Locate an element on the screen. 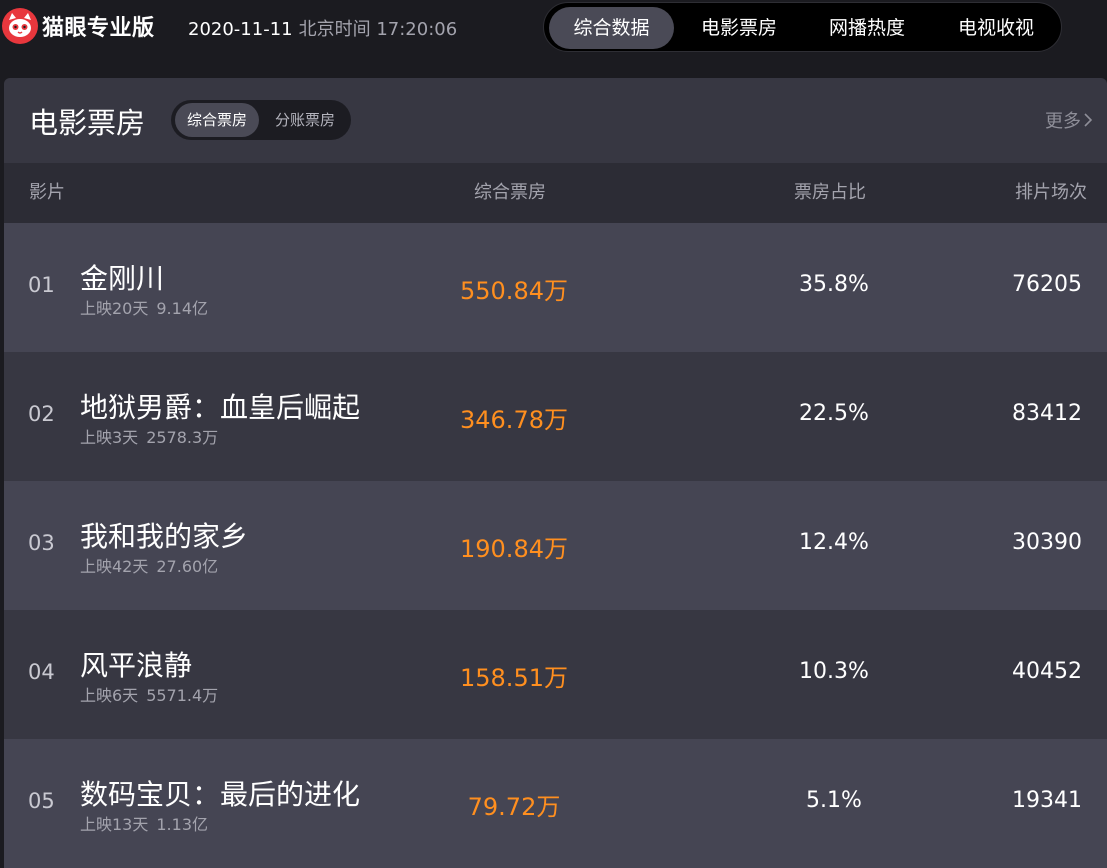 This screenshot has width=1107, height=868. show-count: 76205 is located at coordinates (1047, 284).